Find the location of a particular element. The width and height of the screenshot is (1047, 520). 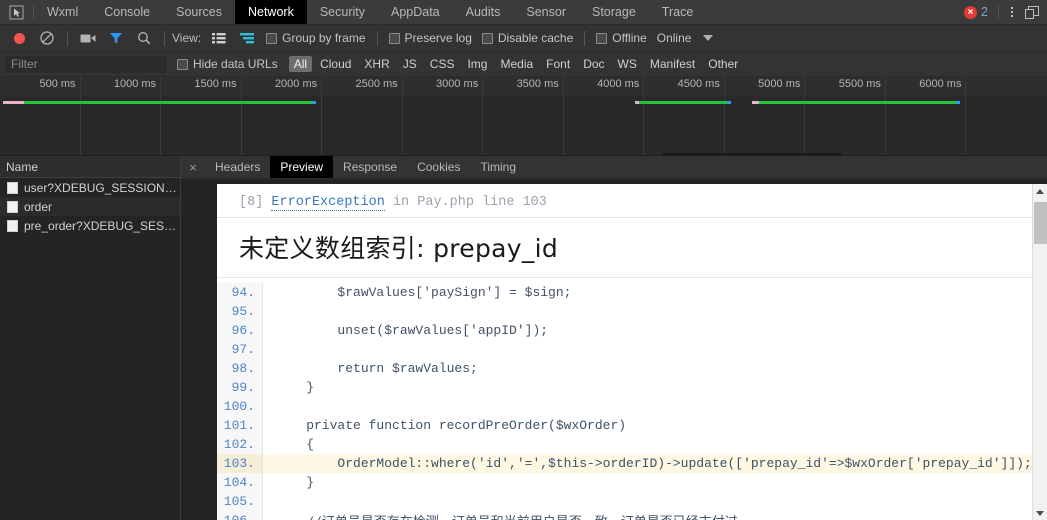

type-filter-ws: WS is located at coordinates (627, 64).